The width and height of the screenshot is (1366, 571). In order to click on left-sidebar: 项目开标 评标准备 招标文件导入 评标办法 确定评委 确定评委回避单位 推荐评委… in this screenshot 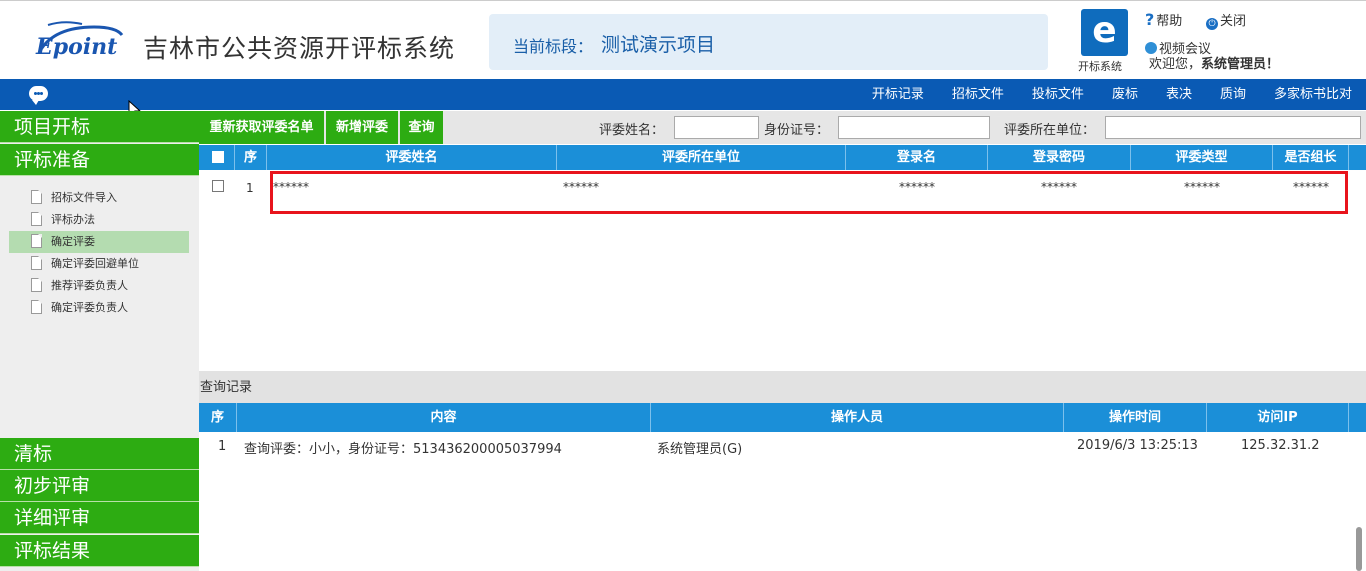, I will do `click(99, 341)`.